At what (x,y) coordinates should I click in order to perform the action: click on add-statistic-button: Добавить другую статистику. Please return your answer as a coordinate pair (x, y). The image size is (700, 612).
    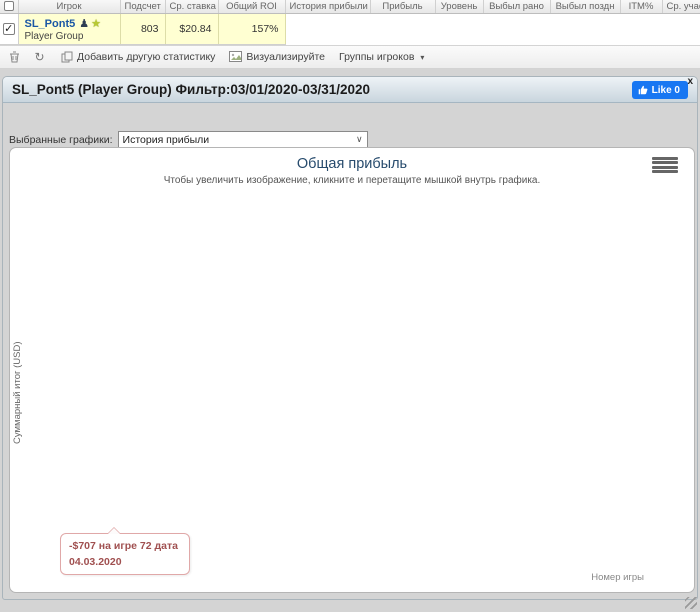
    Looking at the image, I should click on (137, 57).